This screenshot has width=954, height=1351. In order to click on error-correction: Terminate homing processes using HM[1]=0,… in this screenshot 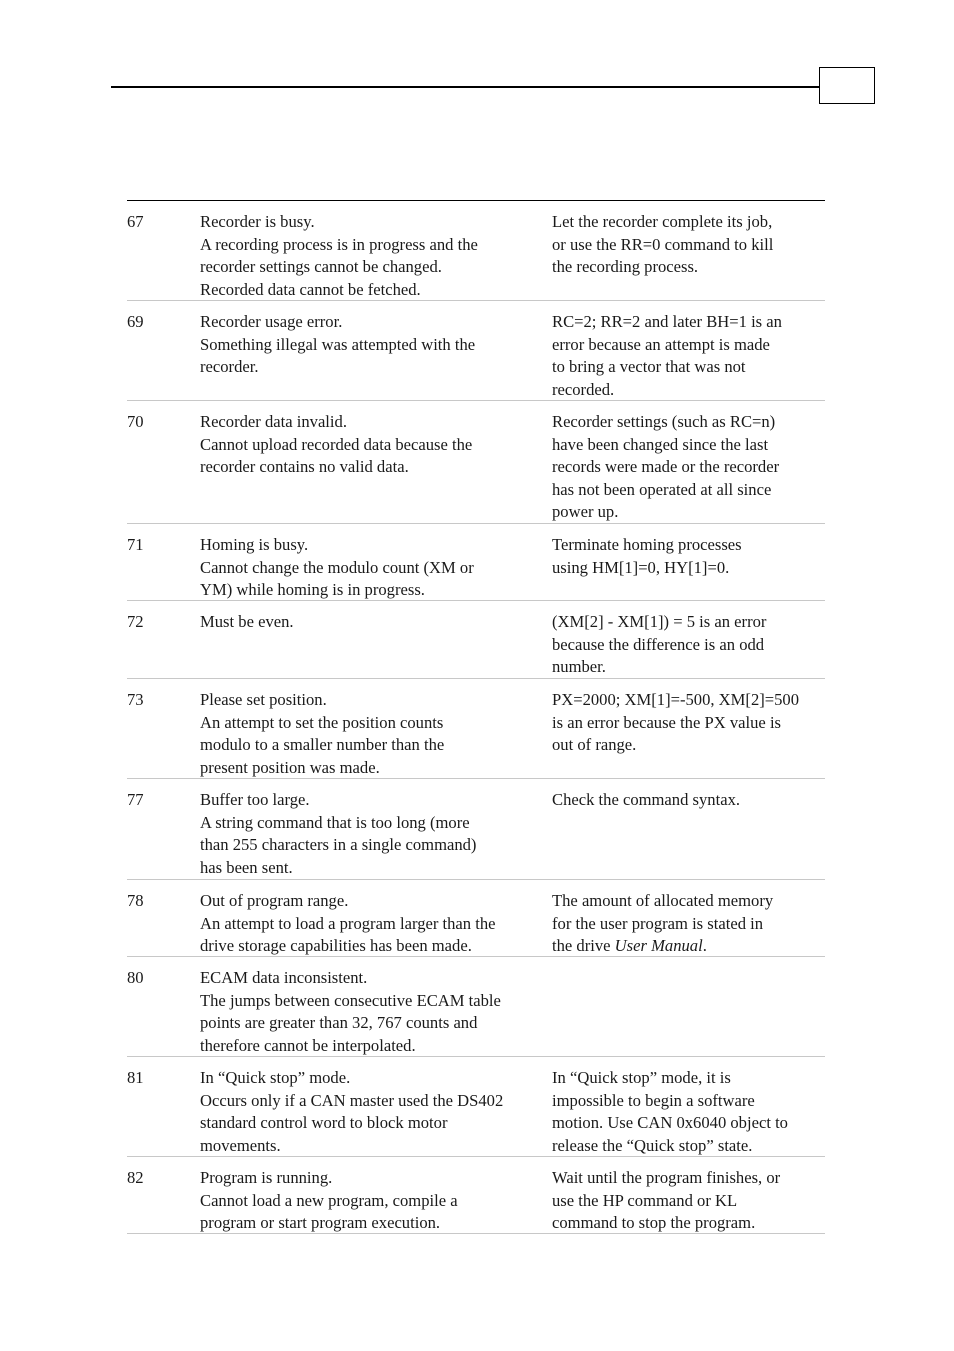, I will do `click(688, 566)`.